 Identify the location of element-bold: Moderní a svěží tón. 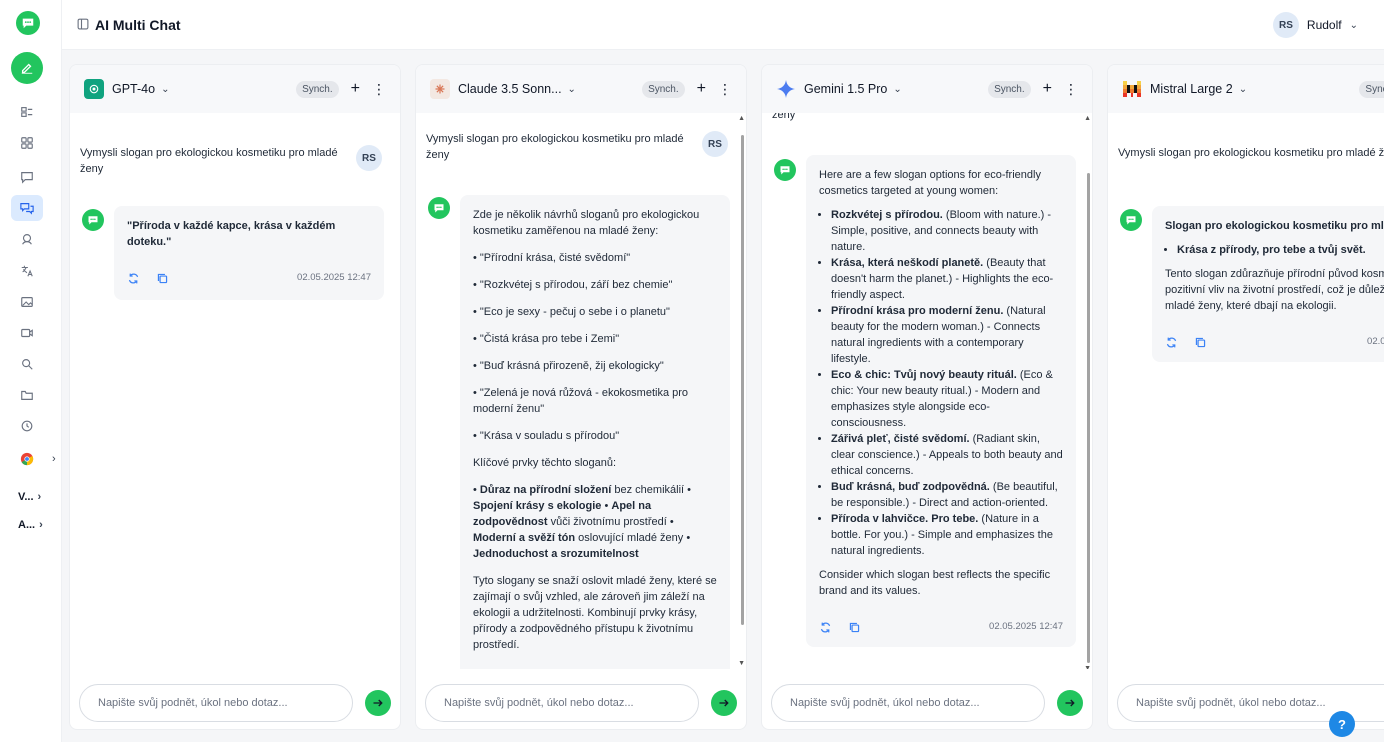
(524, 538).